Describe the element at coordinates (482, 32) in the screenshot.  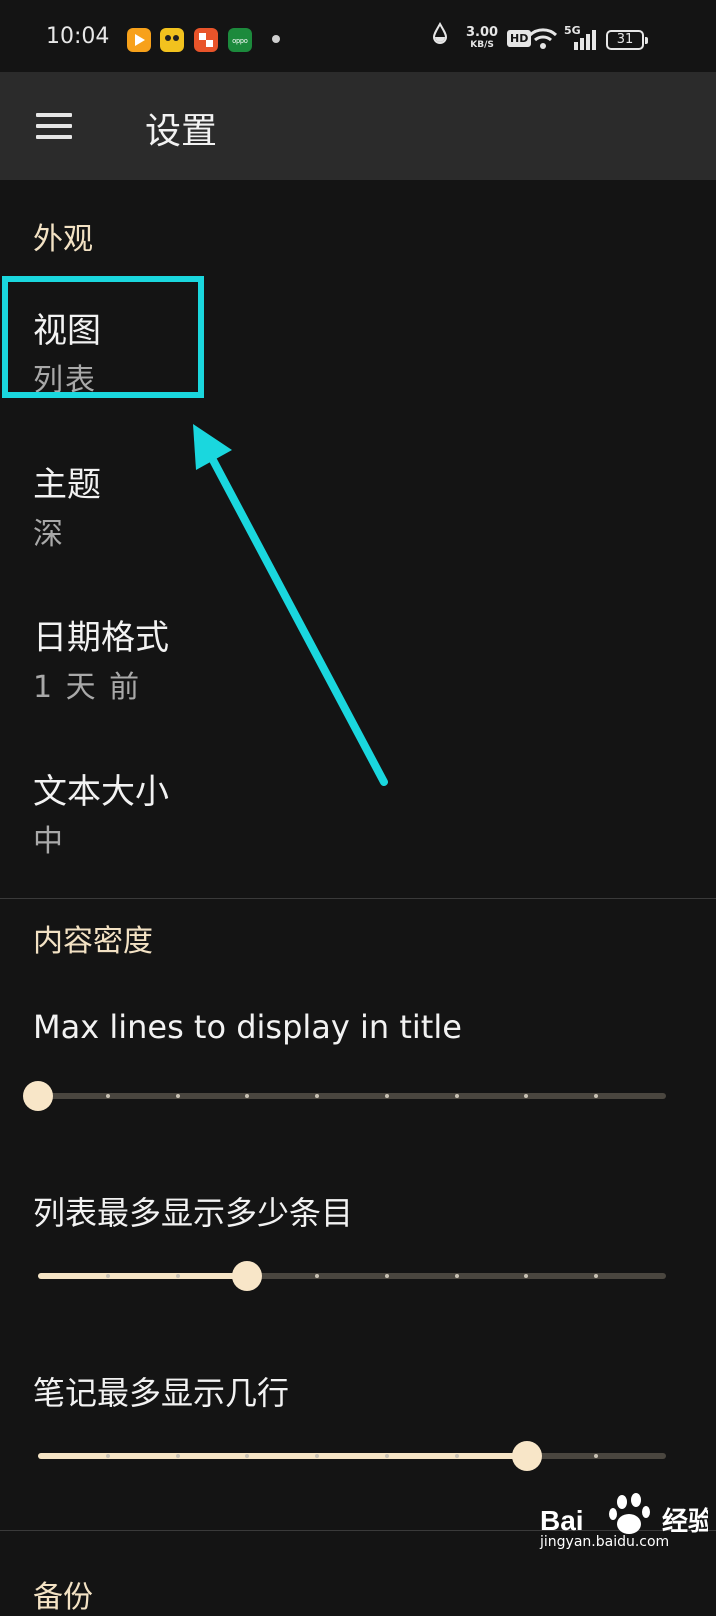
I see `network-speed-value: 3.00` at that location.